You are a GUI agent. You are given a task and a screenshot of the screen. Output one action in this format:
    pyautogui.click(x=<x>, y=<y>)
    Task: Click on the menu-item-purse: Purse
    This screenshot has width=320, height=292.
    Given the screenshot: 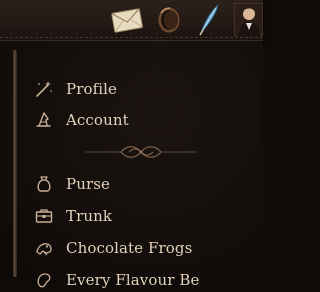 What is the action you would take?
    pyautogui.click(x=72, y=184)
    